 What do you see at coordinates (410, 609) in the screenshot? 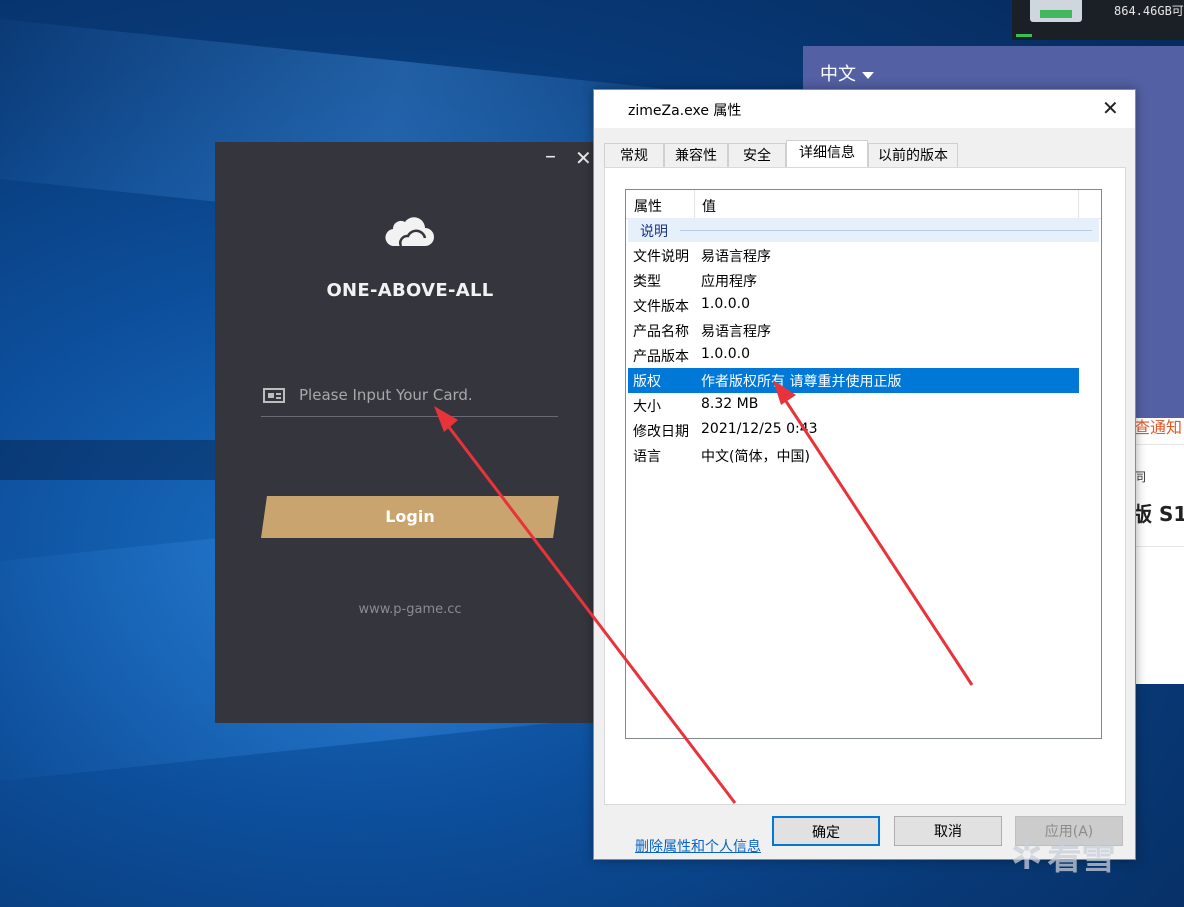
I see `website-url: www.p-game.cc` at bounding box center [410, 609].